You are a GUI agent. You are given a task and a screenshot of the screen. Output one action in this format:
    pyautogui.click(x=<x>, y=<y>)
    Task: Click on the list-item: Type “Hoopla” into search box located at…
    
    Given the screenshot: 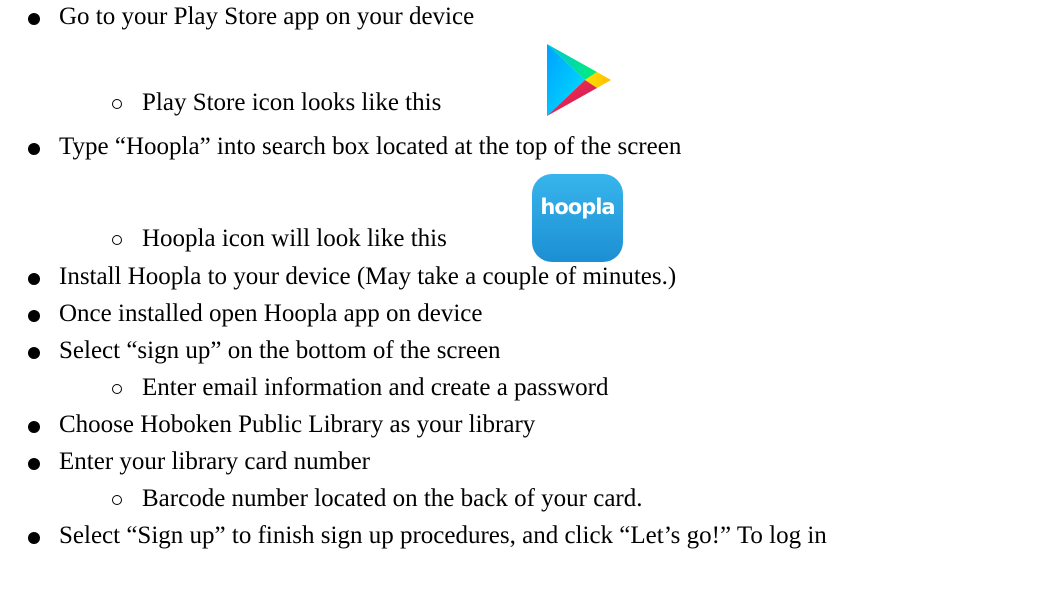 What is the action you would take?
    pyautogui.click(x=522, y=147)
    